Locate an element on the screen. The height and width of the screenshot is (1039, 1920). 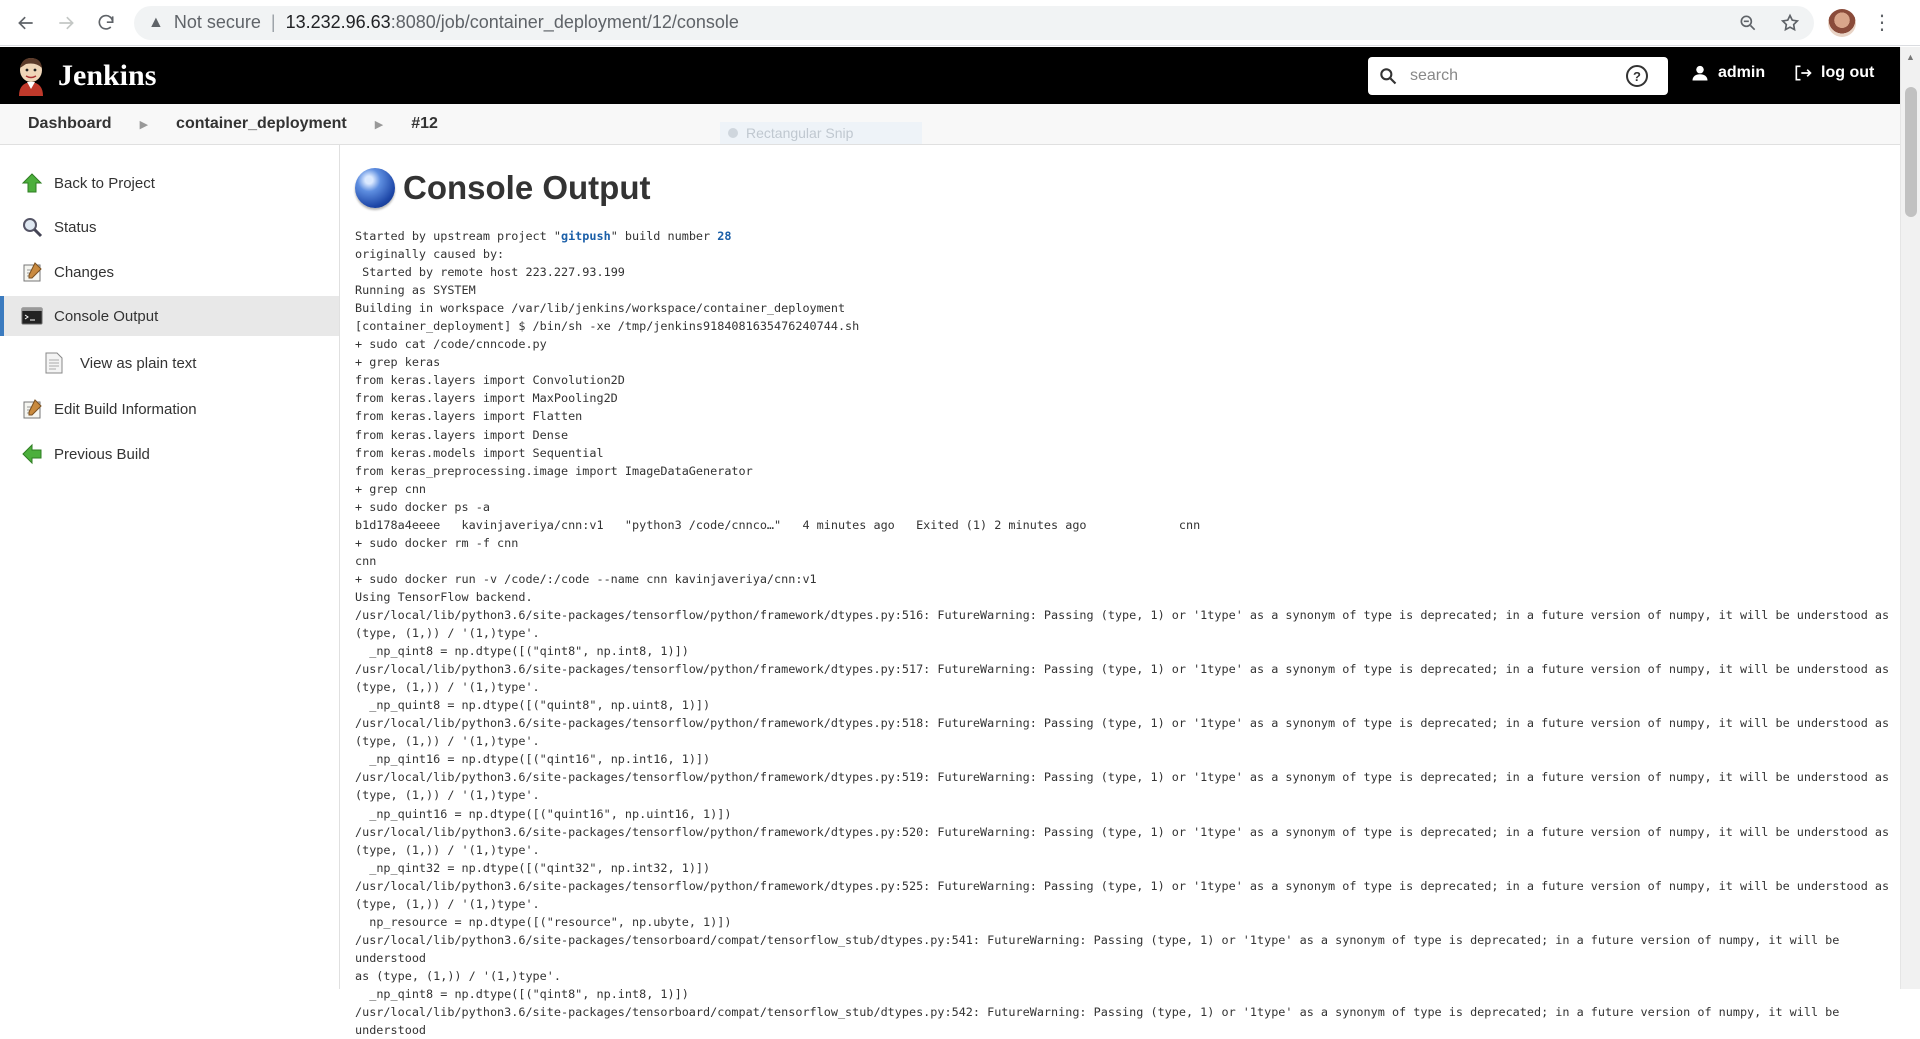
arrow-left-icon is located at coordinates (32, 454).